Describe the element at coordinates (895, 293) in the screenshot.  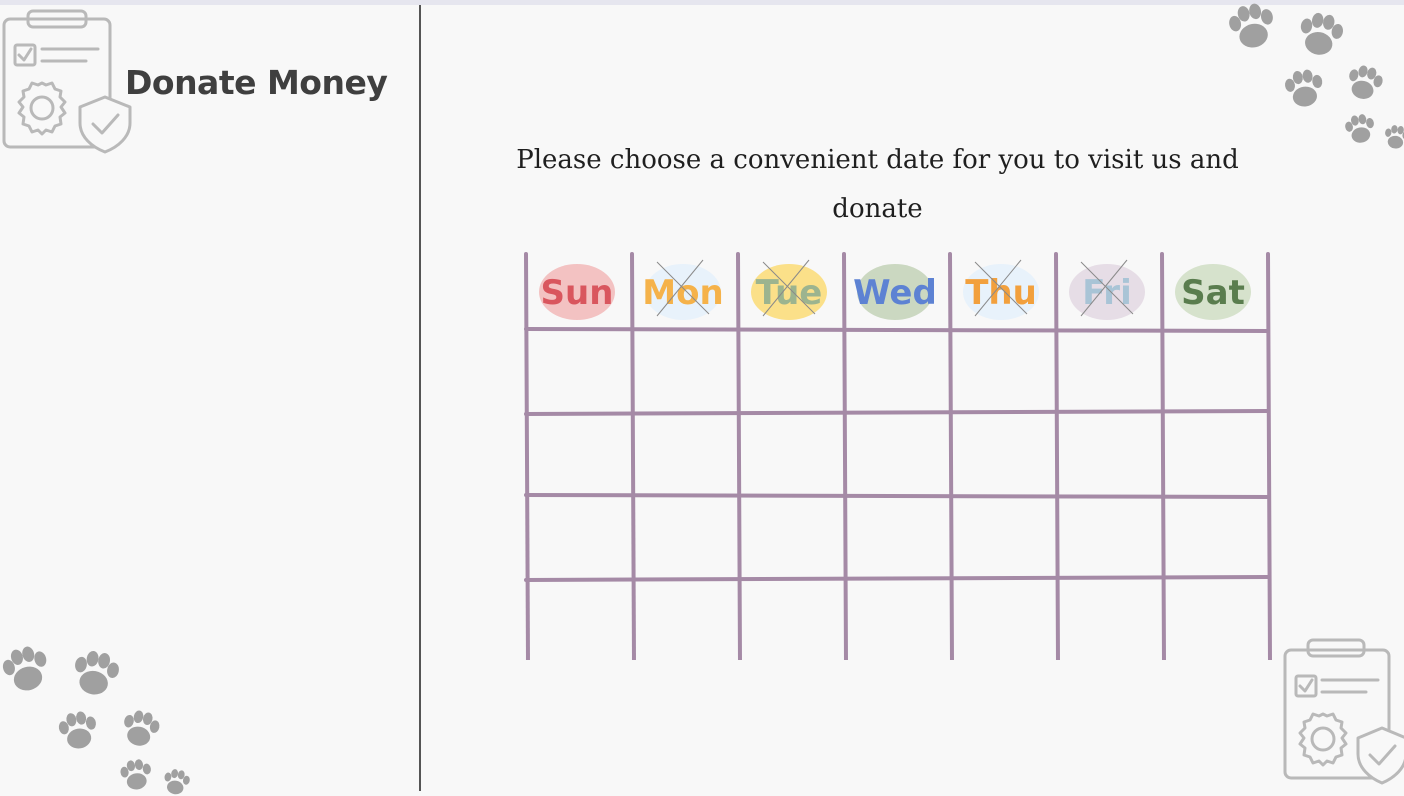
I see `day-label-wed: Wed` at that location.